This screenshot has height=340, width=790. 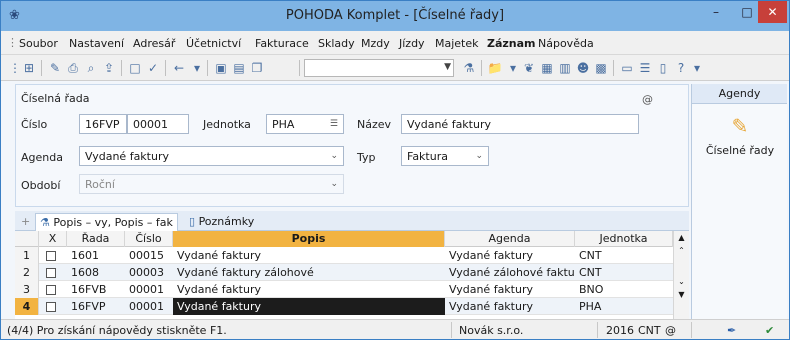 I want to click on row-number: 1, so click(x=27, y=255).